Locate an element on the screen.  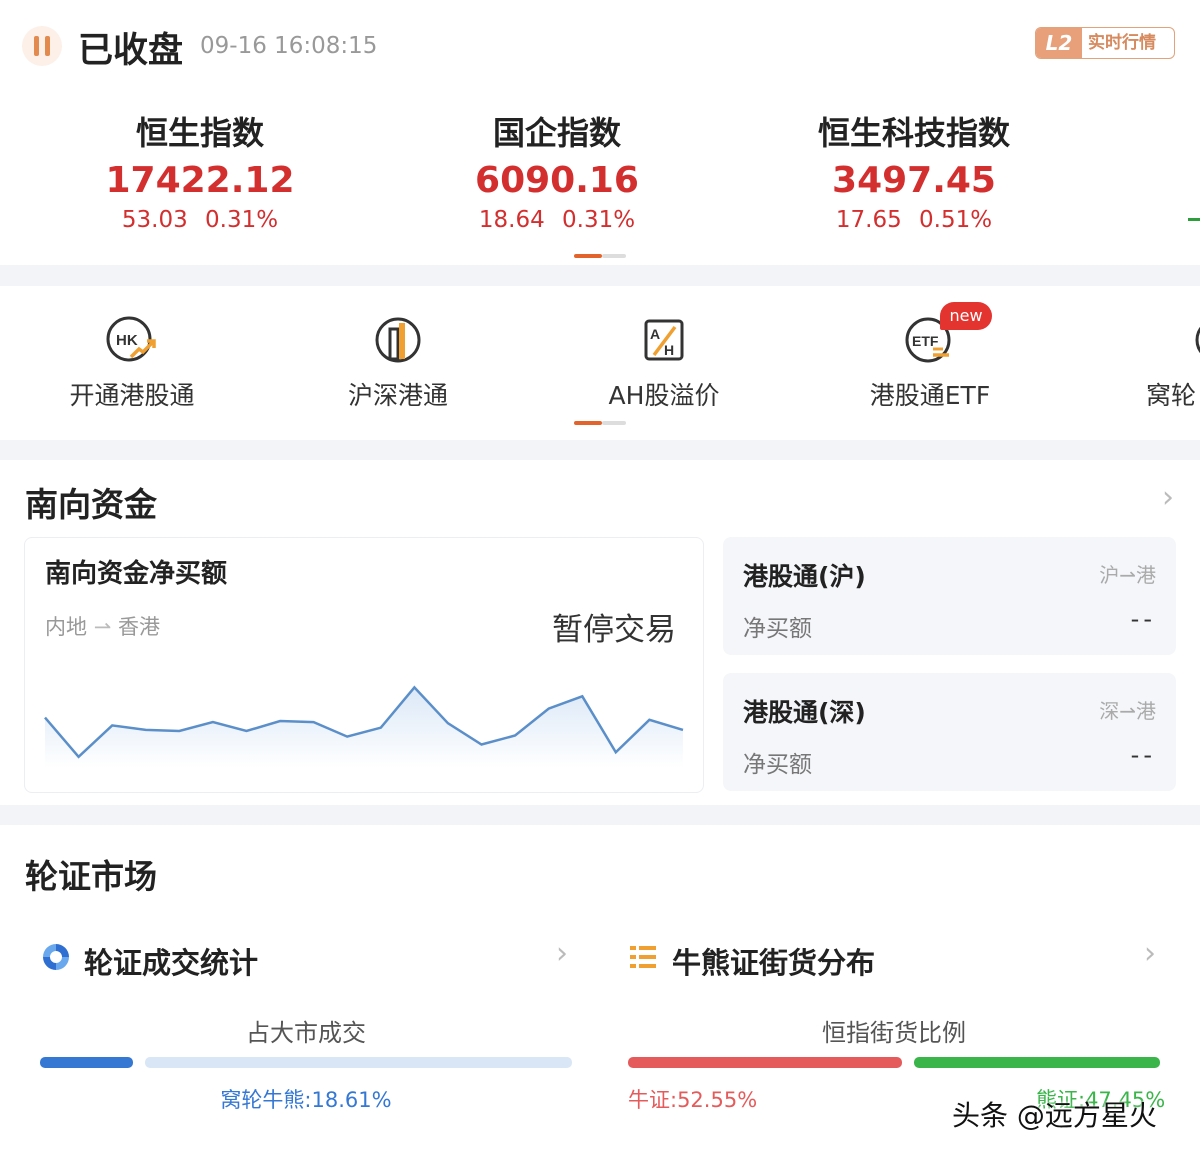
market-time: 09-16 16:08:15 is located at coordinates (289, 46).